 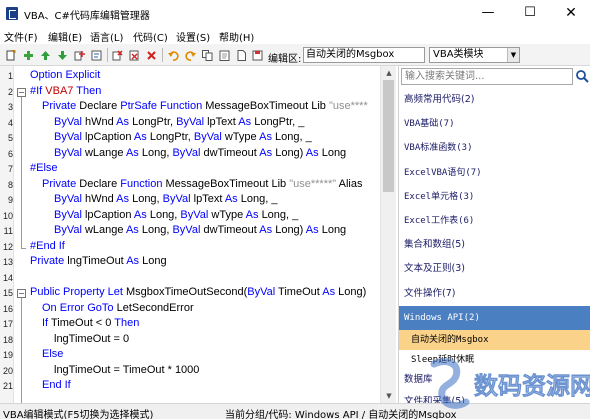 I want to click on category-item: 高频常用代码(2), so click(x=494, y=100).